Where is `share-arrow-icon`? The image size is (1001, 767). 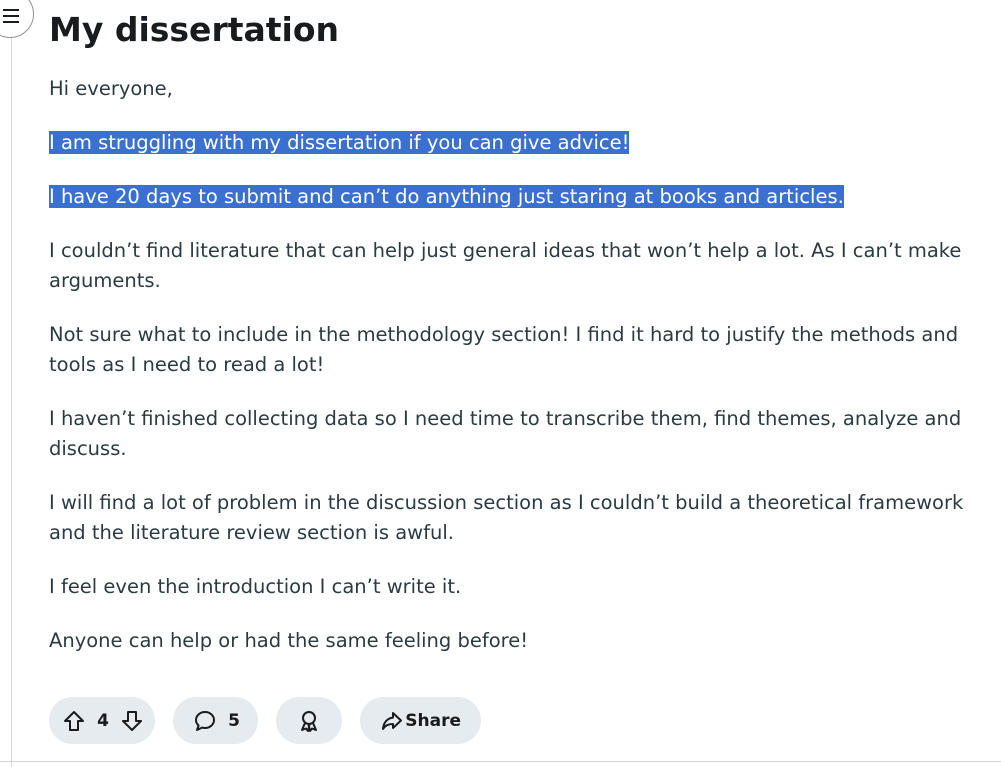
share-arrow-icon is located at coordinates (392, 720).